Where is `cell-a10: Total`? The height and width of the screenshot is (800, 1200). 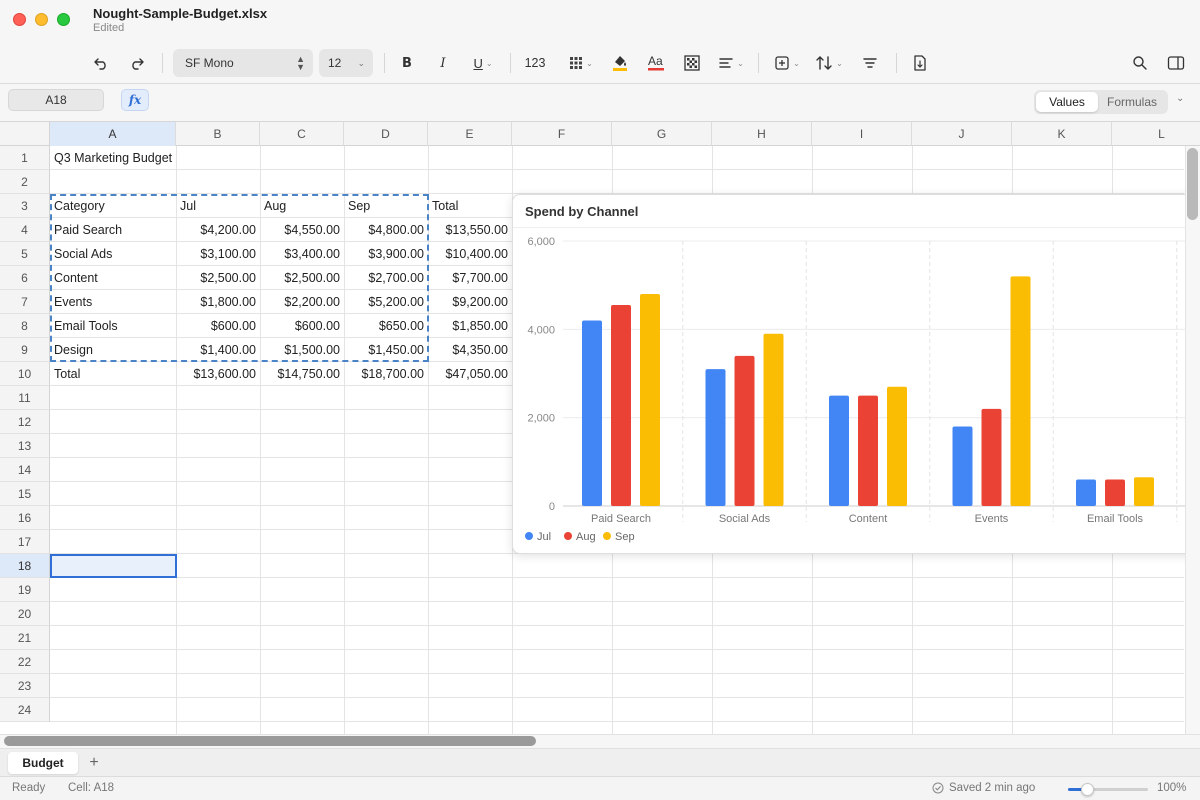 cell-a10: Total is located at coordinates (113, 374).